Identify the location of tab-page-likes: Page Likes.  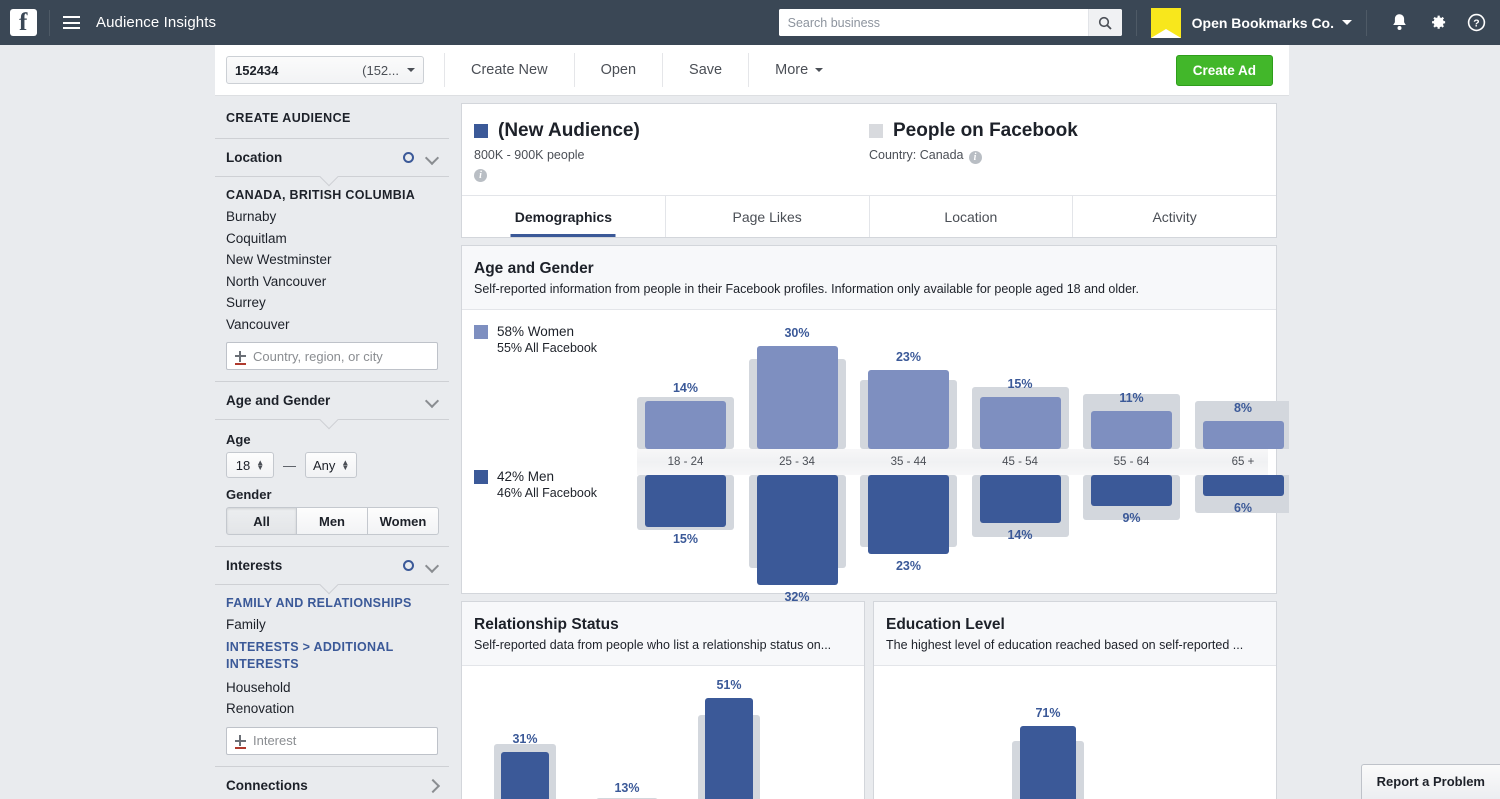
(766, 216).